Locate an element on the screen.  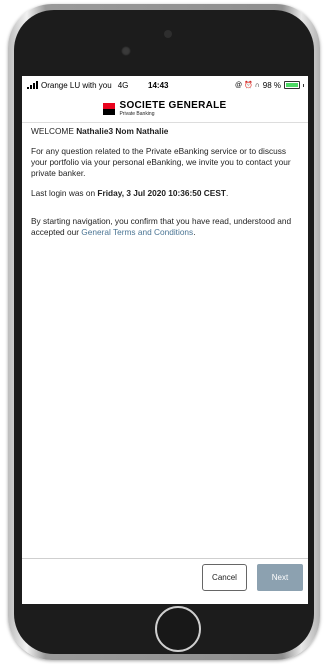
status-icons: @ ⏰ ∩ is located at coordinates (247, 85).